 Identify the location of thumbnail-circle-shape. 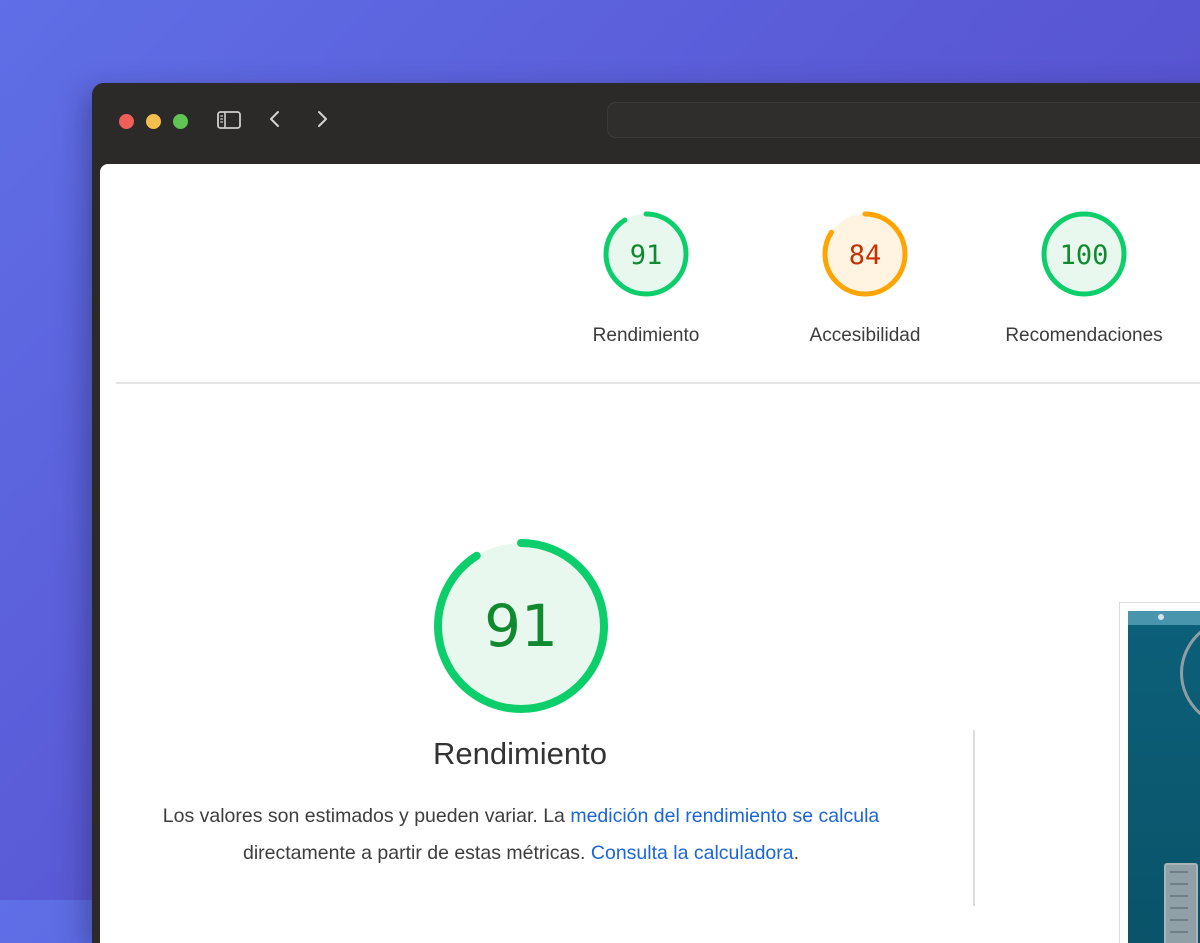
(1190, 678).